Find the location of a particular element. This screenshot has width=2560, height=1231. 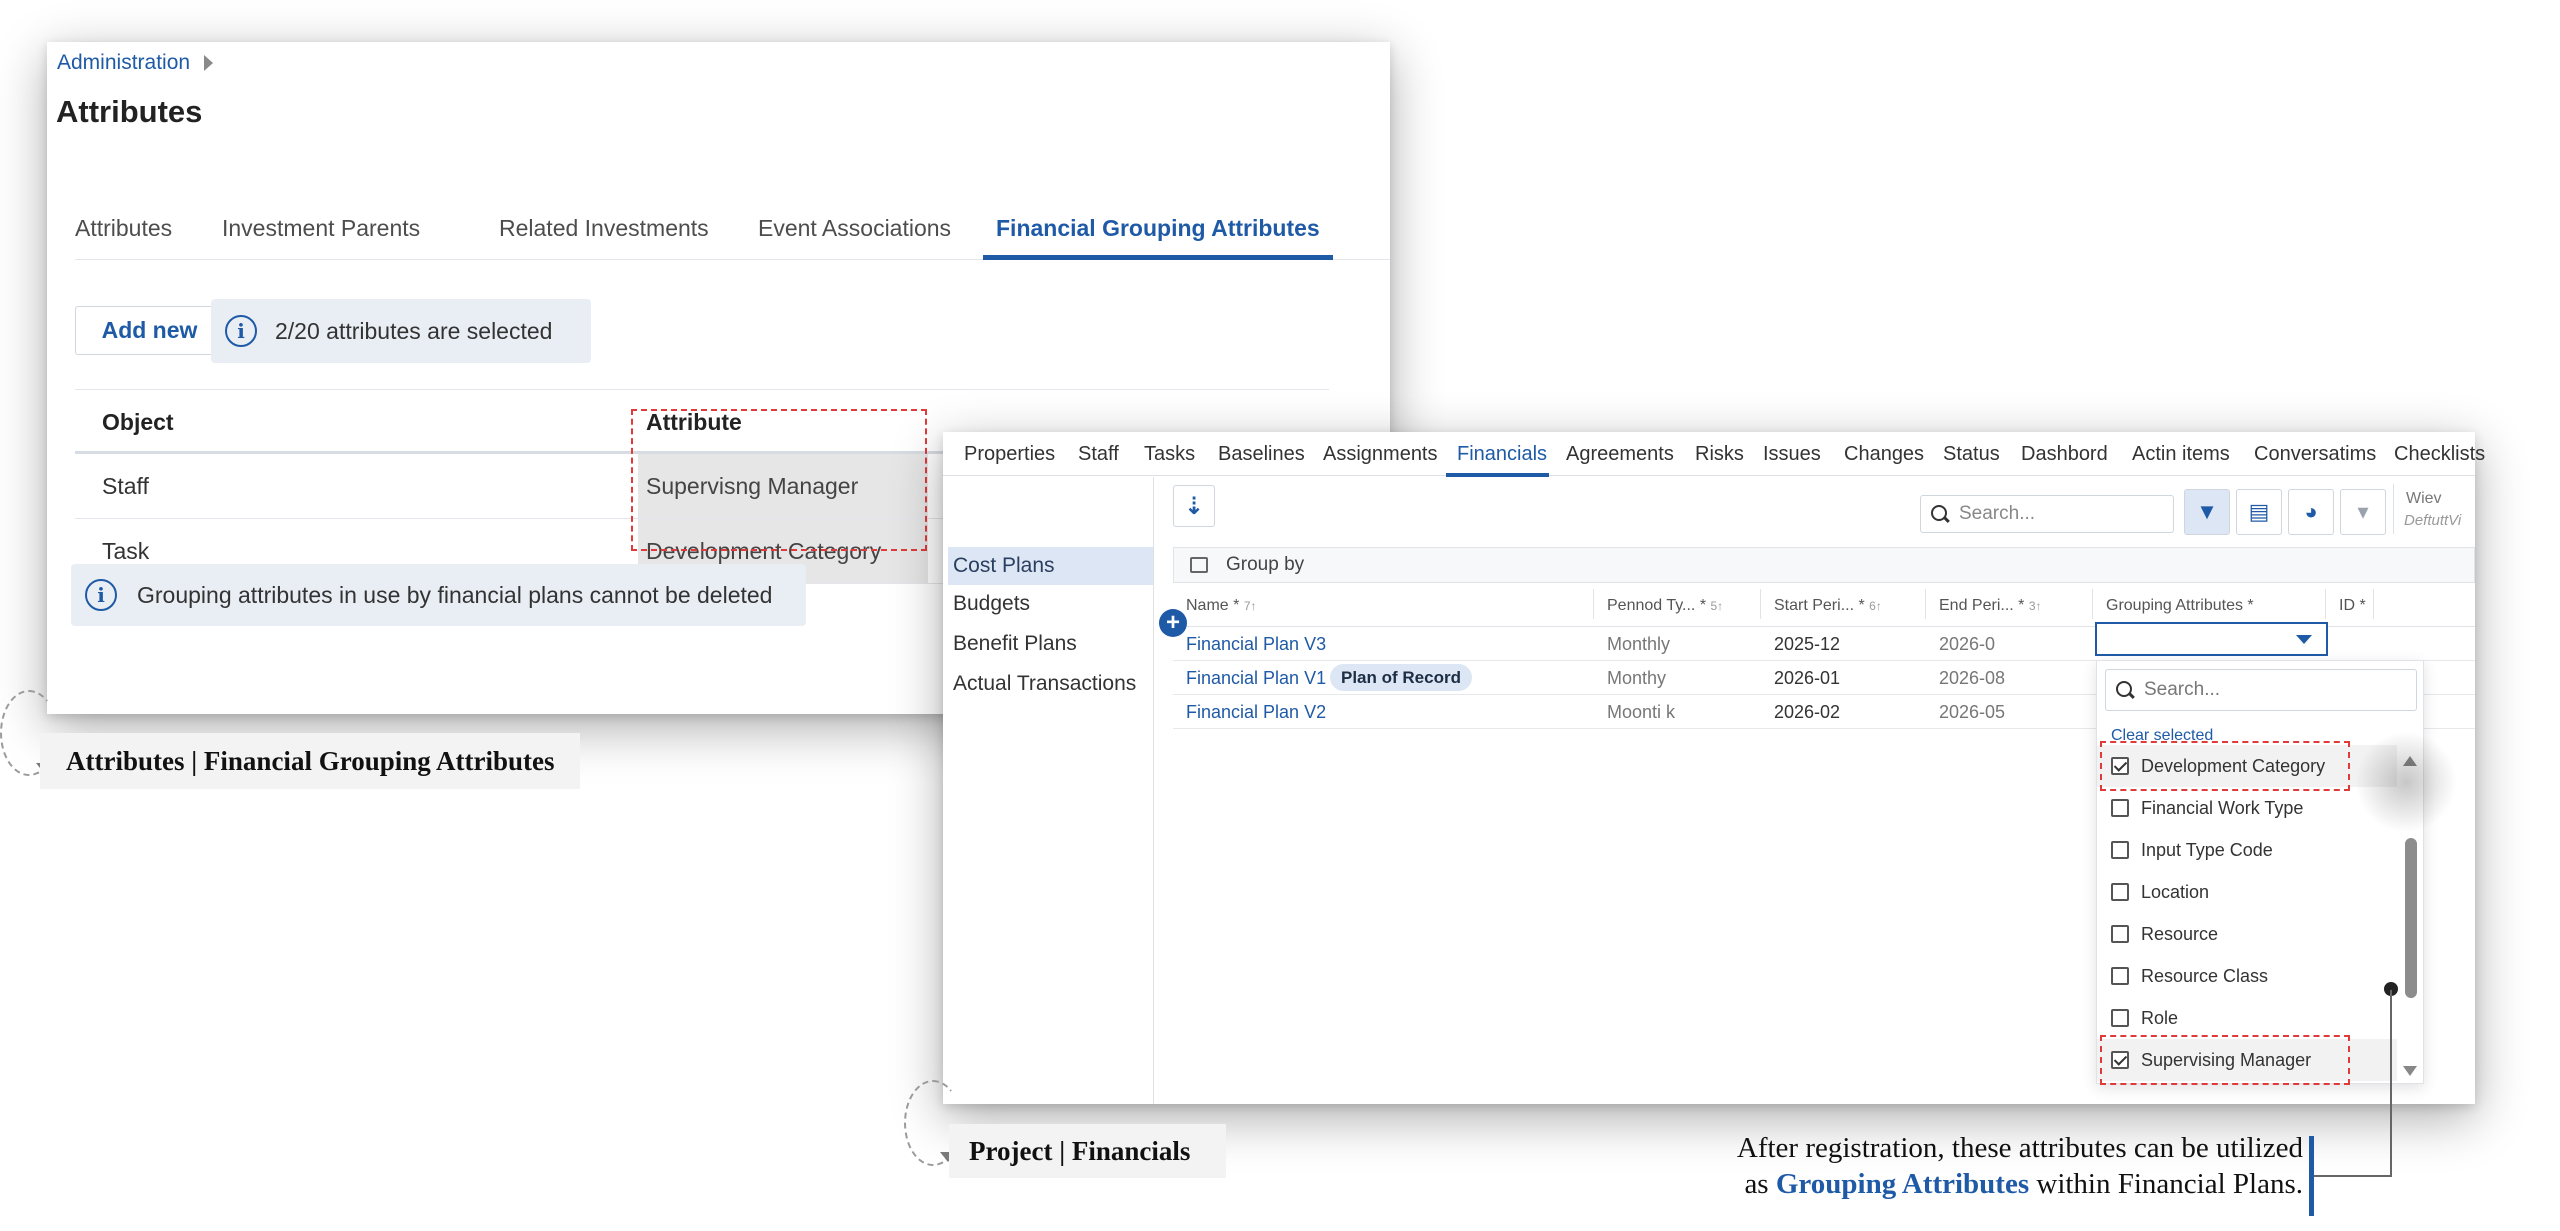

sidebar-item-cost-plans: Cost Plans is located at coordinates (1050, 566).